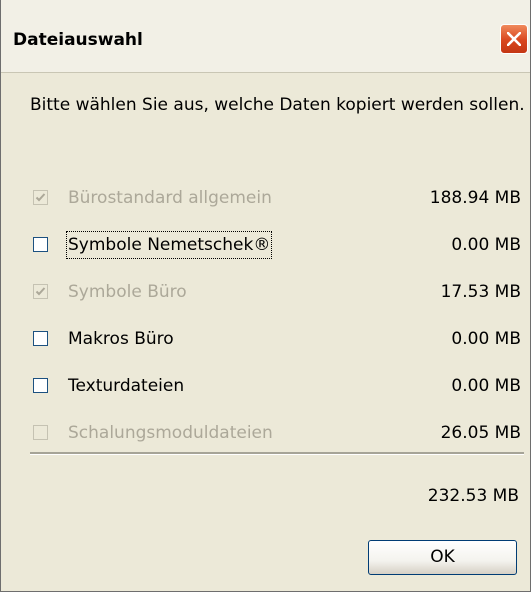 The height and width of the screenshot is (592, 531). What do you see at coordinates (277, 341) in the screenshot?
I see `file-item-makros-buero: Makros Büro 0.00 MB` at bounding box center [277, 341].